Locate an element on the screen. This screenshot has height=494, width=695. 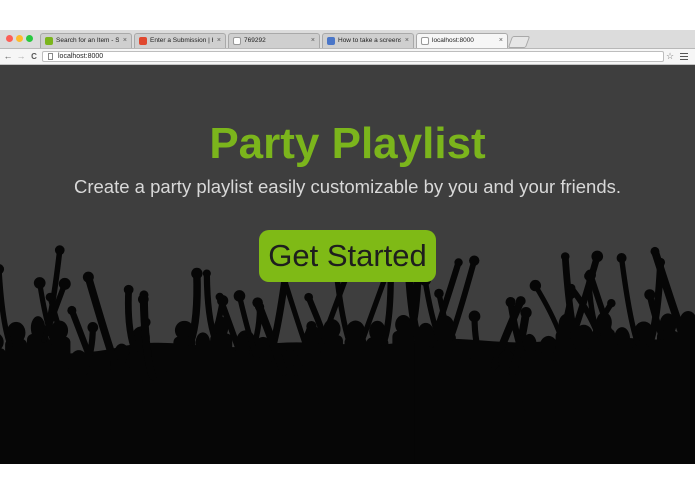
tab-hackathon-submission: Enter a Submission | Hack × is located at coordinates (180, 40).